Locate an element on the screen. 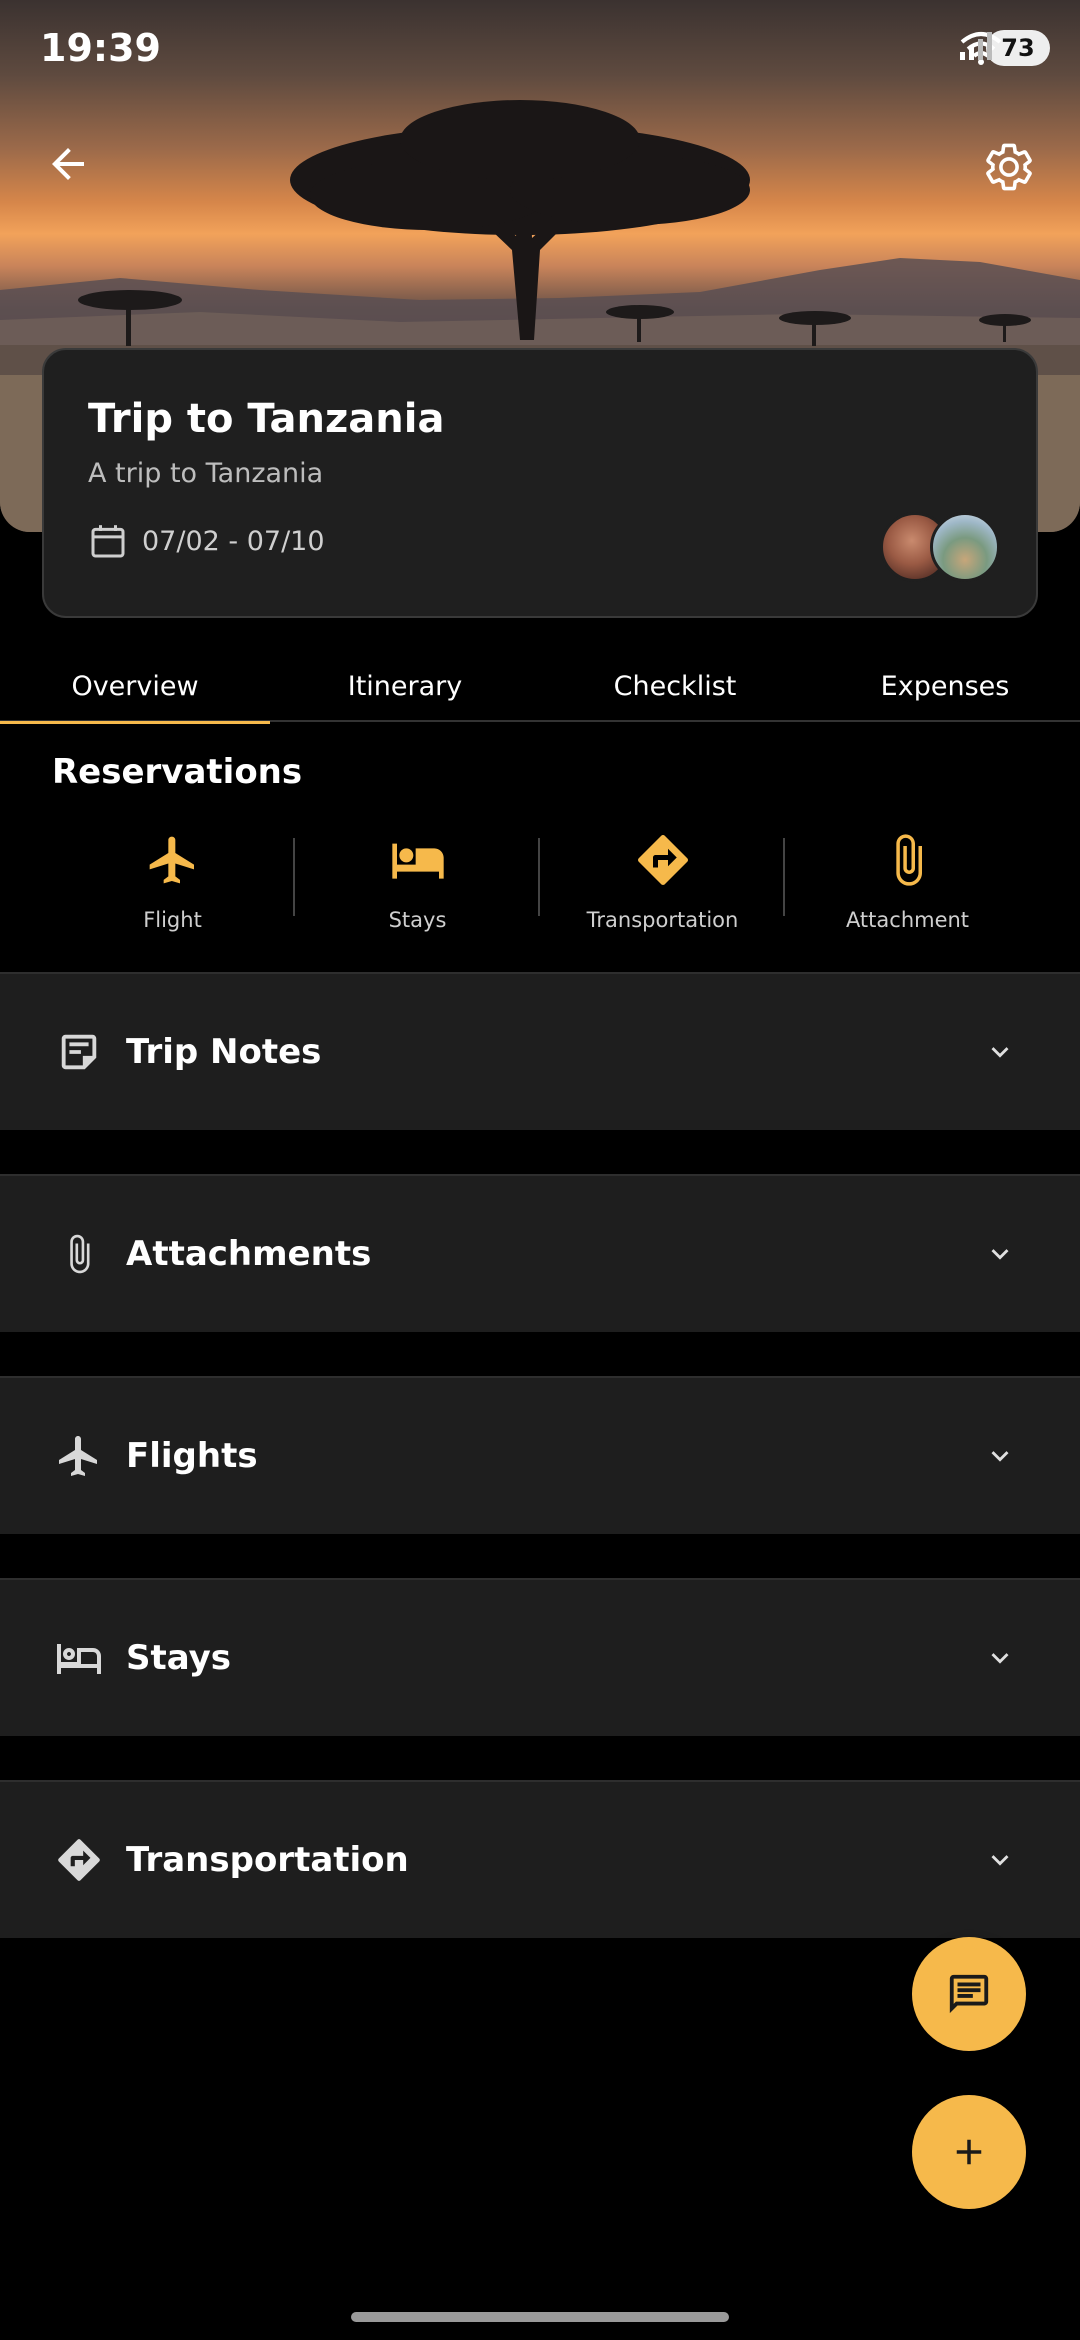 Image resolution: width=1080 pixels, height=2340 pixels. reservation-flight: Flight is located at coordinates (172, 883).